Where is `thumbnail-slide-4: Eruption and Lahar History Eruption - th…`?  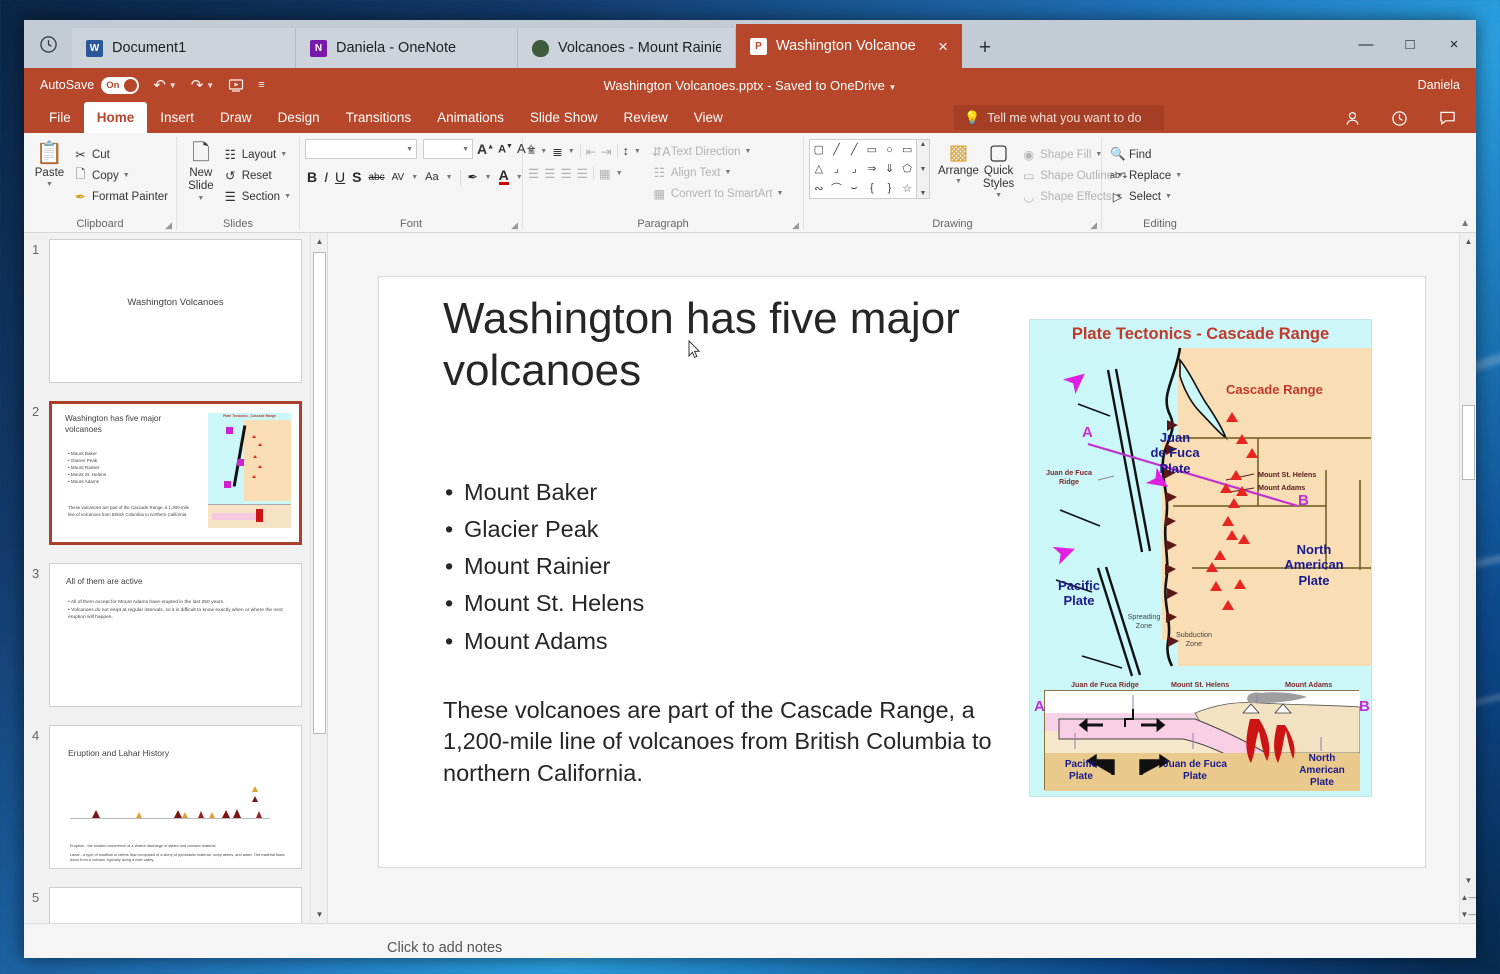 thumbnail-slide-4: Eruption and Lahar History Eruption - th… is located at coordinates (175, 797).